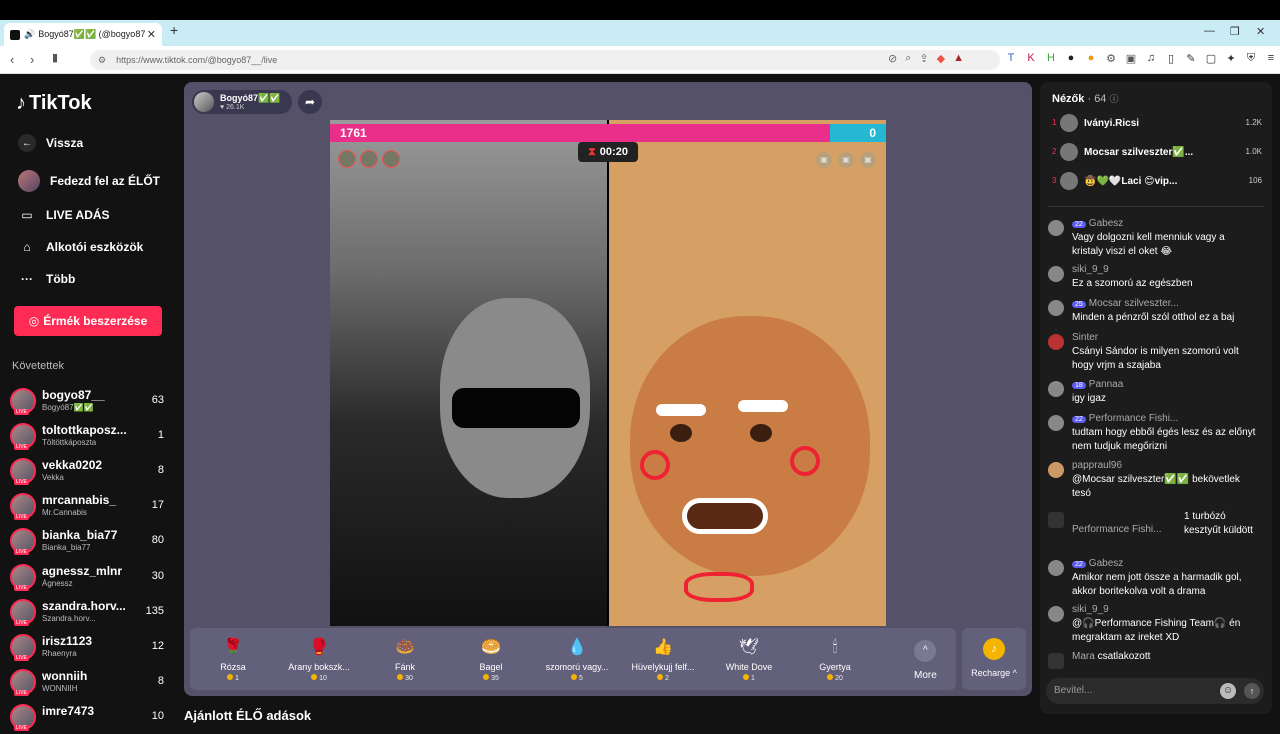 The width and height of the screenshot is (1280, 734). Describe the element at coordinates (925, 660) in the screenshot. I see `more-gifts-button: ^ More` at that location.